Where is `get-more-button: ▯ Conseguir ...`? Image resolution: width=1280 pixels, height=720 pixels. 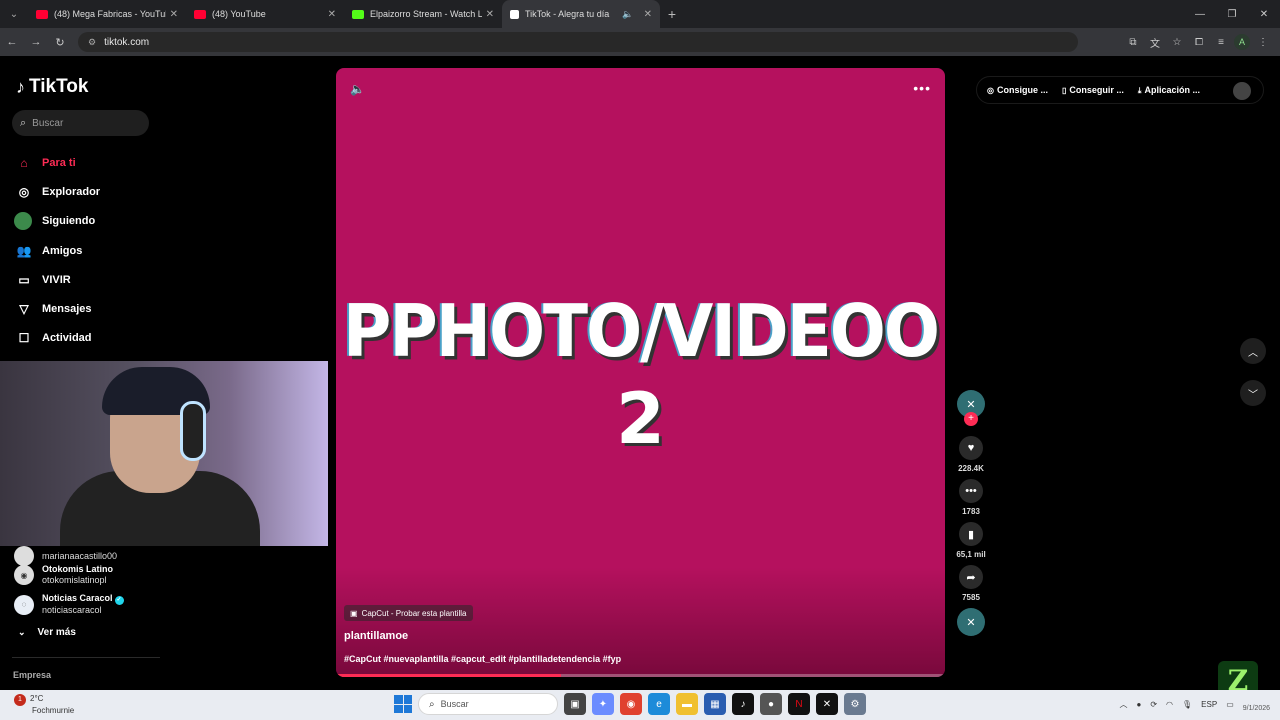 get-more-button: ▯ Conseguir ... is located at coordinates (1093, 90).